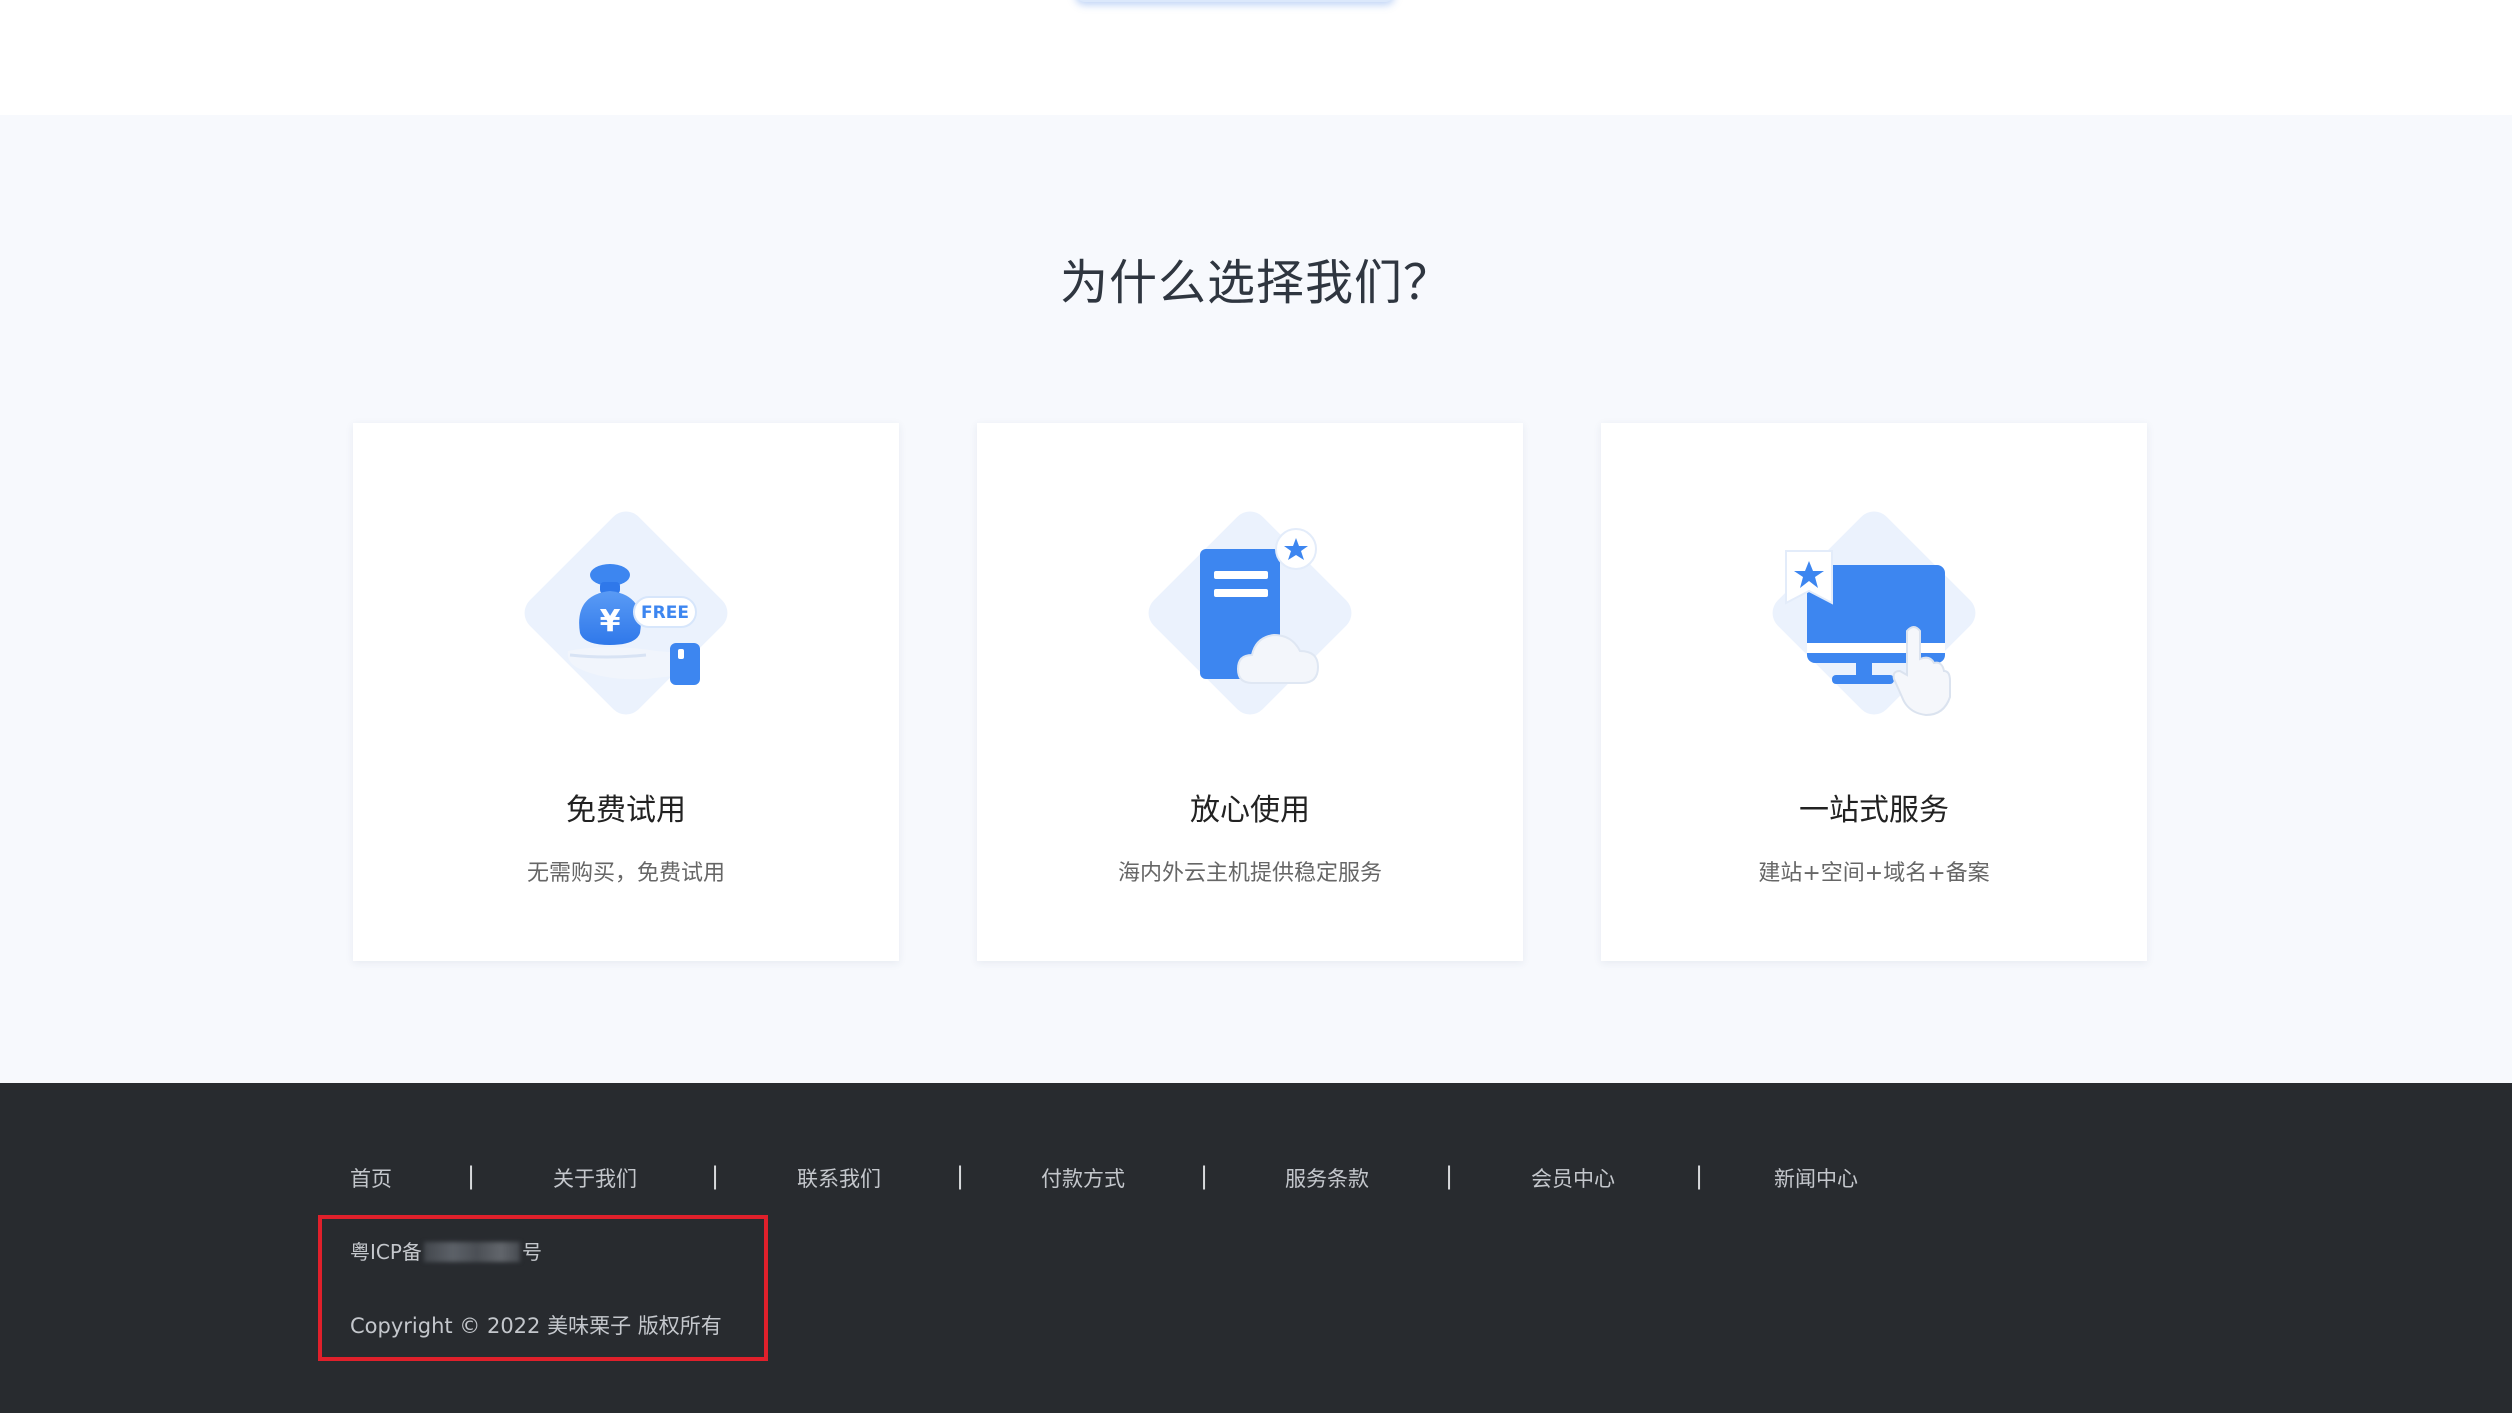 The image size is (2512, 1413). Describe the element at coordinates (626, 810) in the screenshot. I see `card-title: 免费试用` at that location.